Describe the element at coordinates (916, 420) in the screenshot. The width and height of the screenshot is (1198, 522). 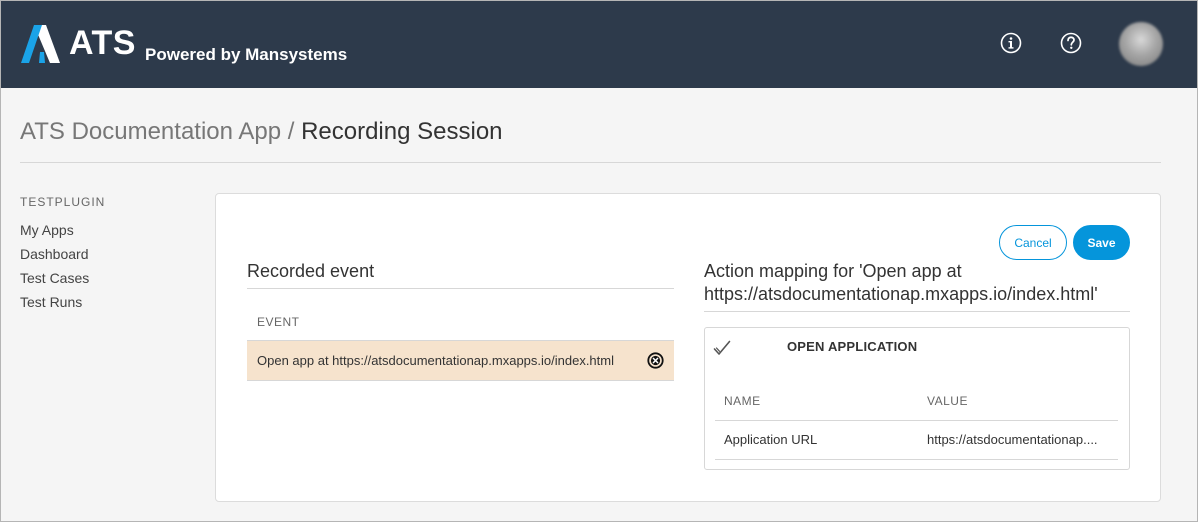
I see `mapping-header-divider` at that location.